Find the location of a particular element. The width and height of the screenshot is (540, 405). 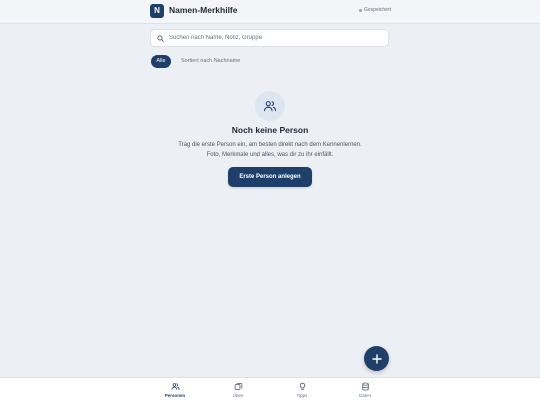

nav-item-label: Daten is located at coordinates (364, 395).